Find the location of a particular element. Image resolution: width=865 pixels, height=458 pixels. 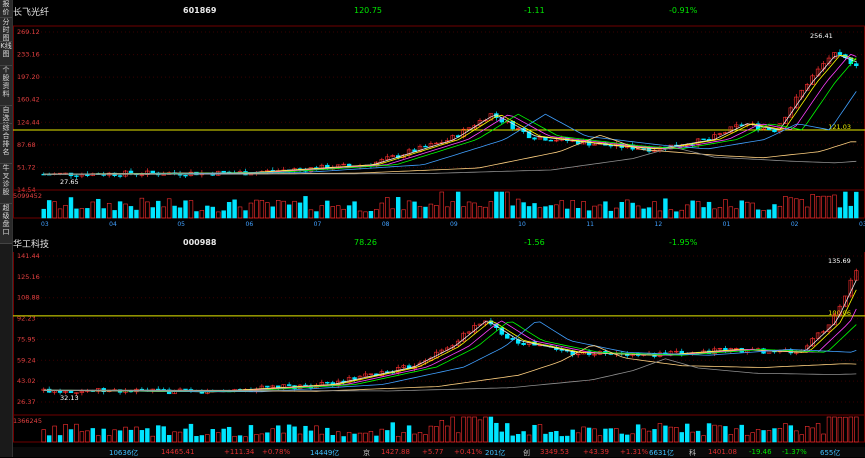

volume-scale-label: 1366245 is located at coordinates (27, 421).